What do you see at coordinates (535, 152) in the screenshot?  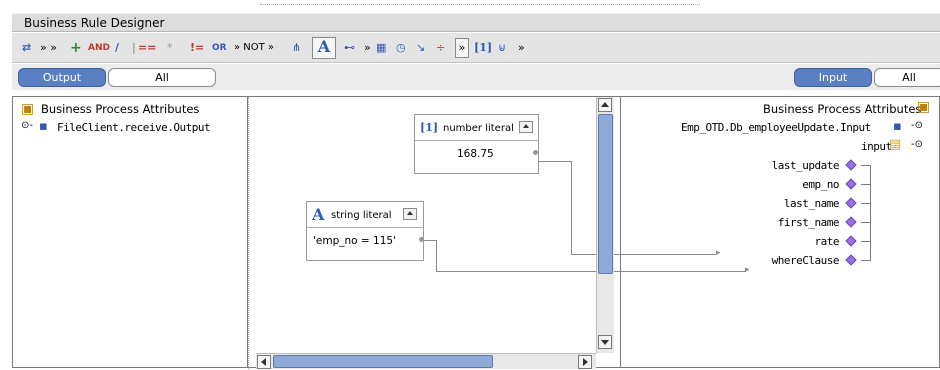 I see `output-port` at bounding box center [535, 152].